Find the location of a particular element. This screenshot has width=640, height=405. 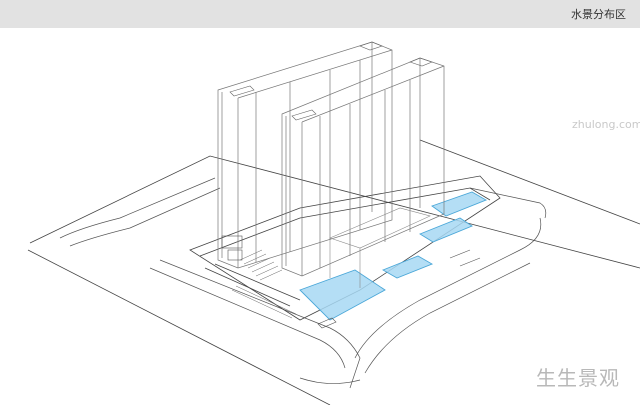

watermark-text: 生生景观 is located at coordinates (578, 378).